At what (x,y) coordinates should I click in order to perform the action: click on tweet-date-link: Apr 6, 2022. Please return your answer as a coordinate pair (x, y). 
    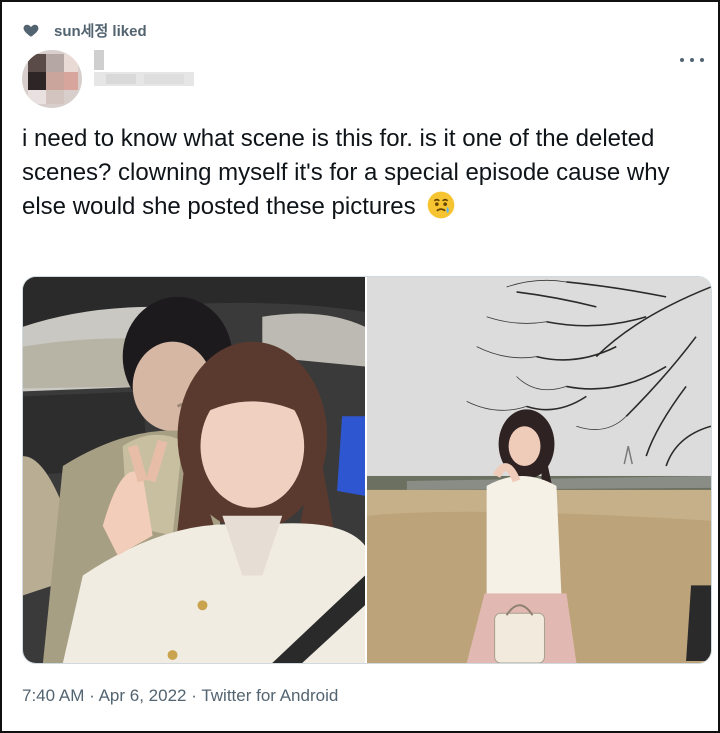
    Looking at the image, I should click on (143, 695).